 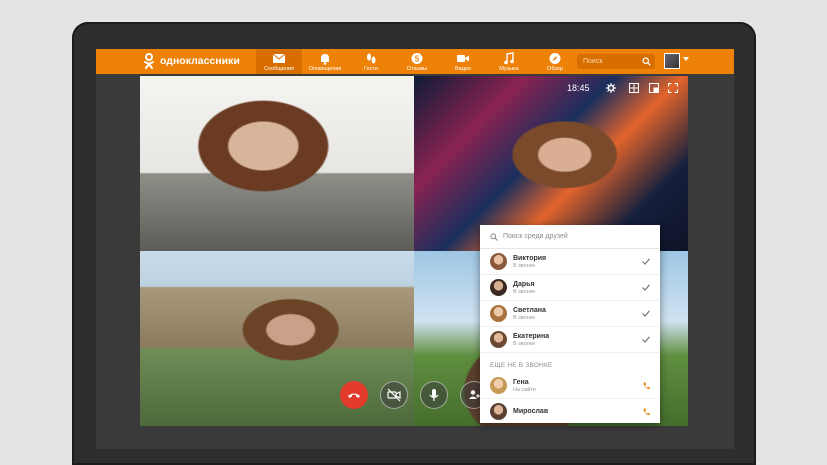 I want to click on friend-name: Дарья, so click(x=524, y=284).